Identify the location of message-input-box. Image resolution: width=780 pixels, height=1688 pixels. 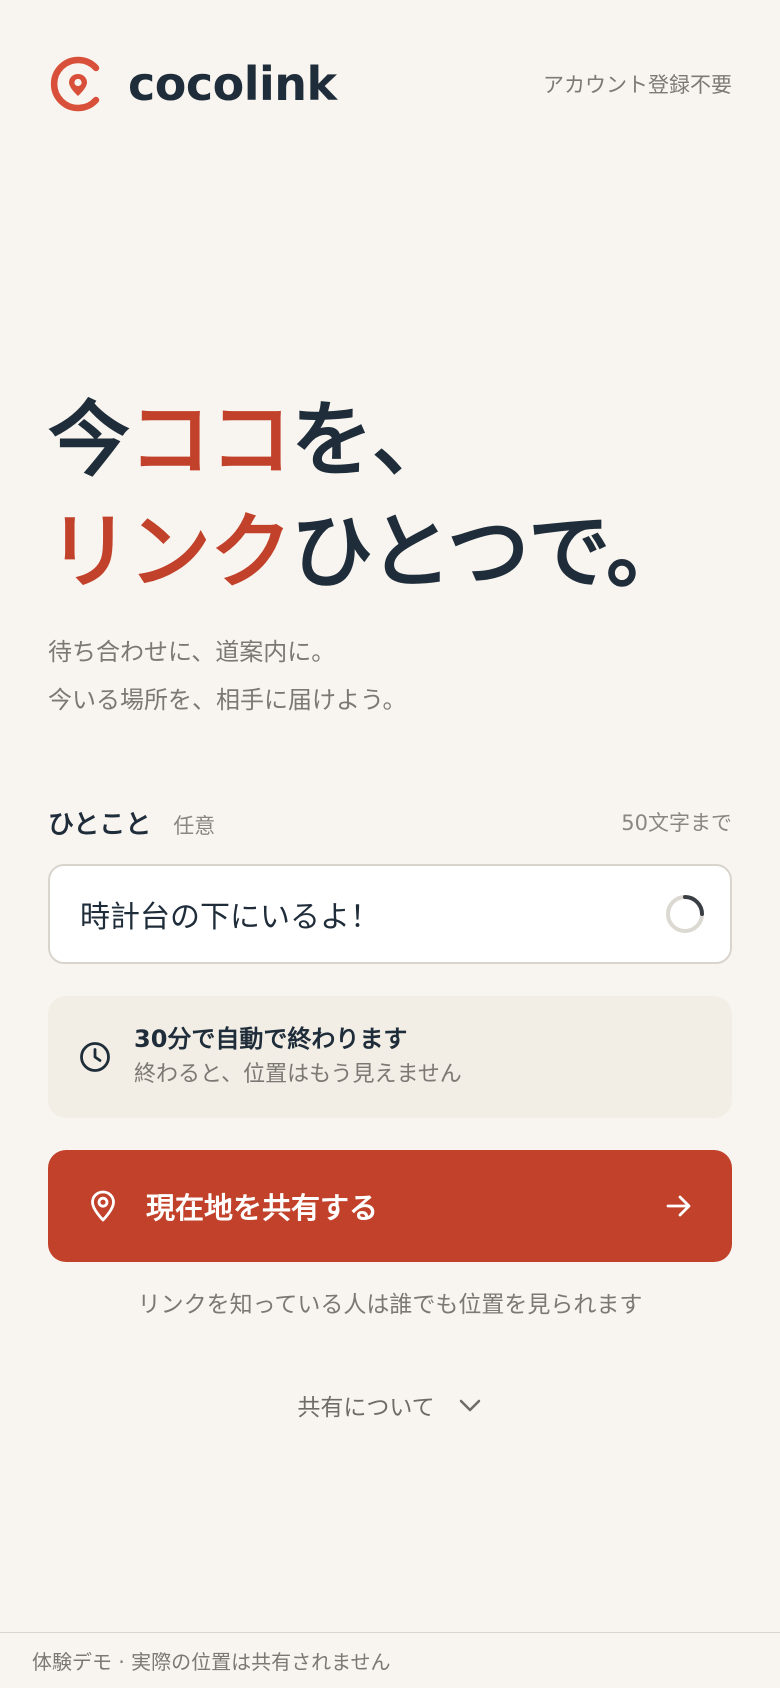
(390, 914).